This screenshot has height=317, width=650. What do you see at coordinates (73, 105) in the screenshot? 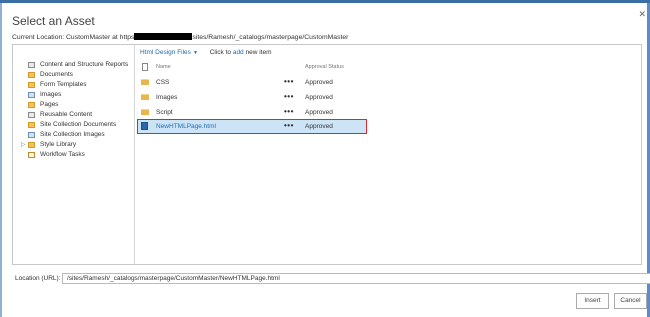
I see `tree-item-pages: Pages` at bounding box center [73, 105].